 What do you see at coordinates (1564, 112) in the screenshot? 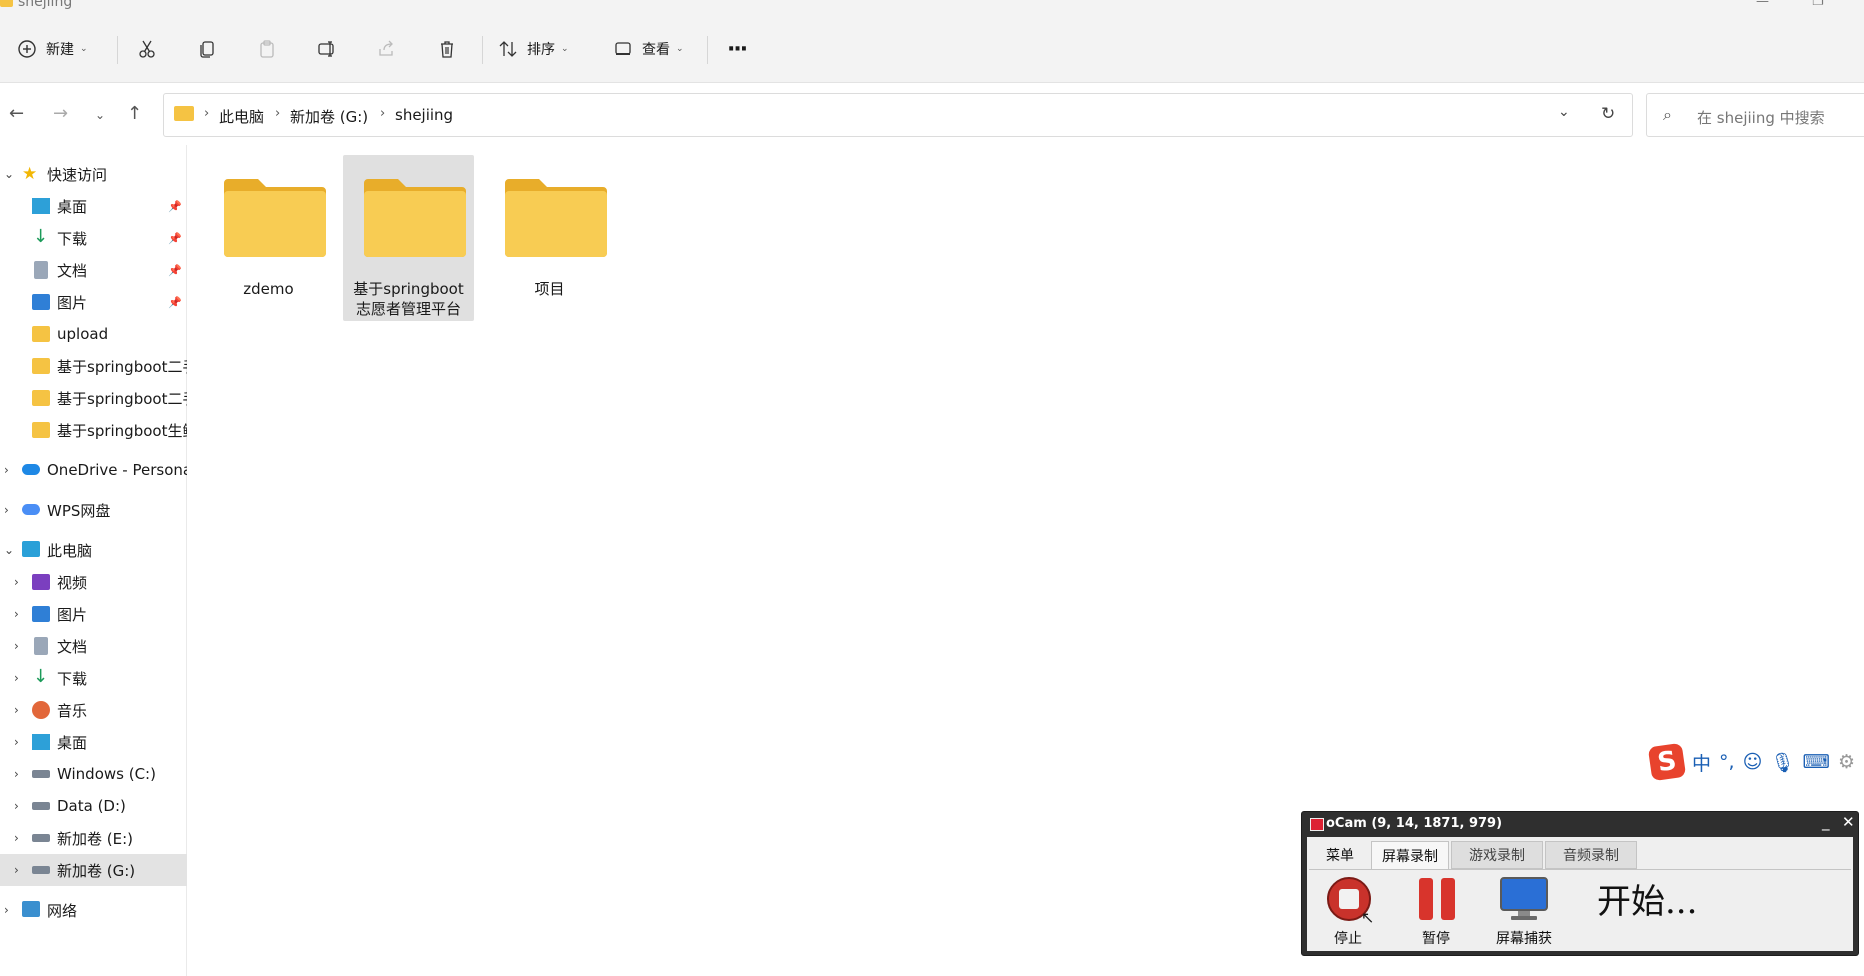
I see `address-dropdown-icon: ⌄` at bounding box center [1564, 112].